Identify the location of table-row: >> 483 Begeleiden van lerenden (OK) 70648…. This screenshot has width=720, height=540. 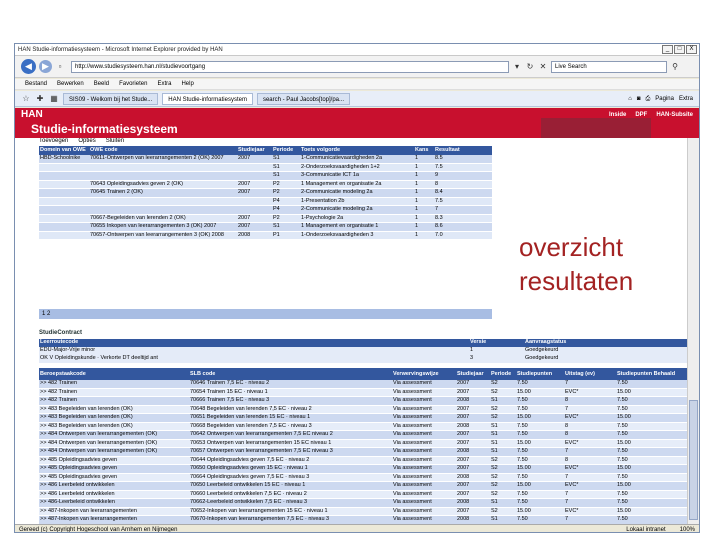
(363, 409).